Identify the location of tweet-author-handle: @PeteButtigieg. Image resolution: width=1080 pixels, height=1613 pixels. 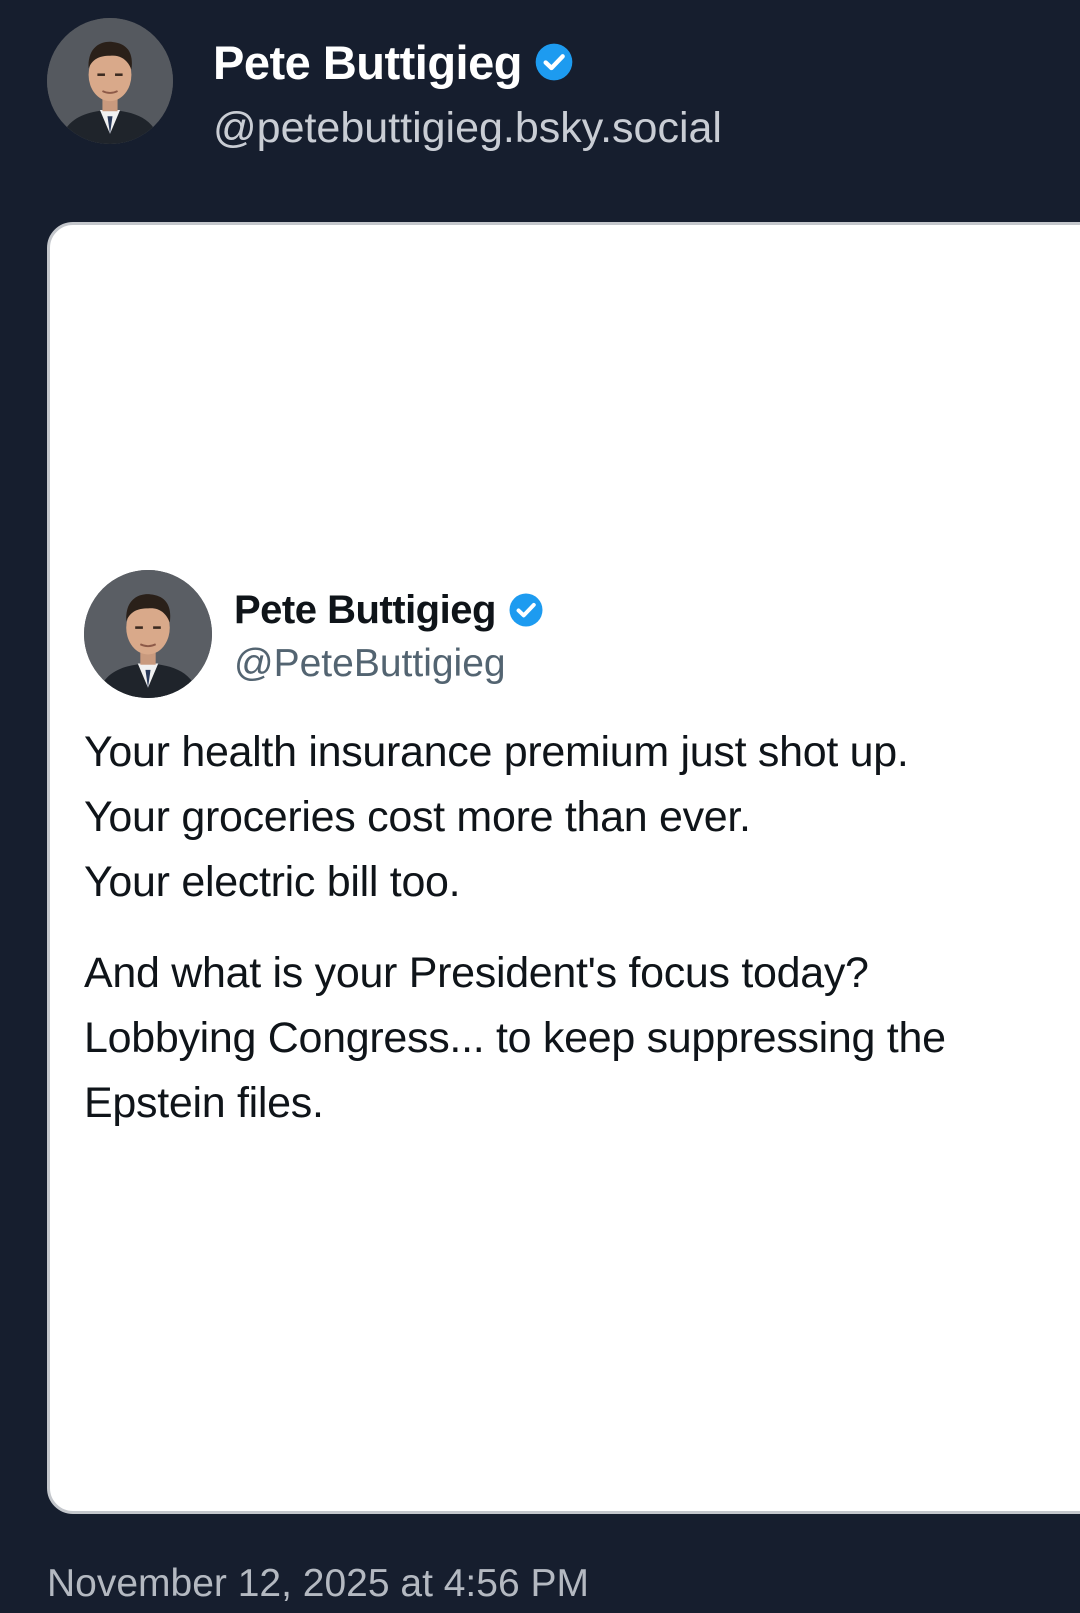
(370, 663).